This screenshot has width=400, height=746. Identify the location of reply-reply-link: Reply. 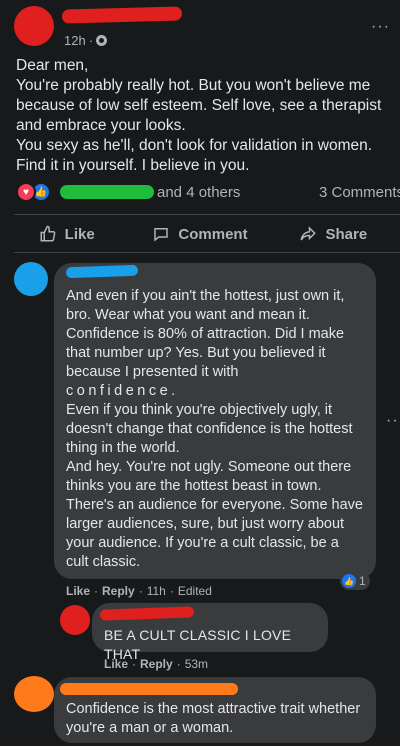
(156, 664).